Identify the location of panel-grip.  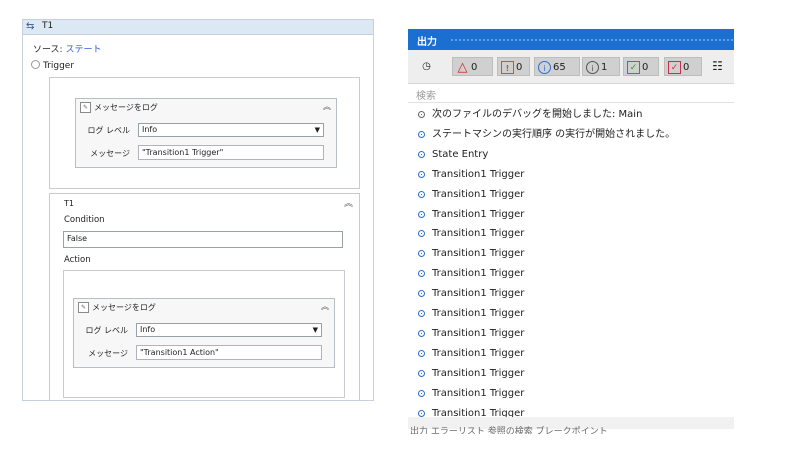
(592, 40).